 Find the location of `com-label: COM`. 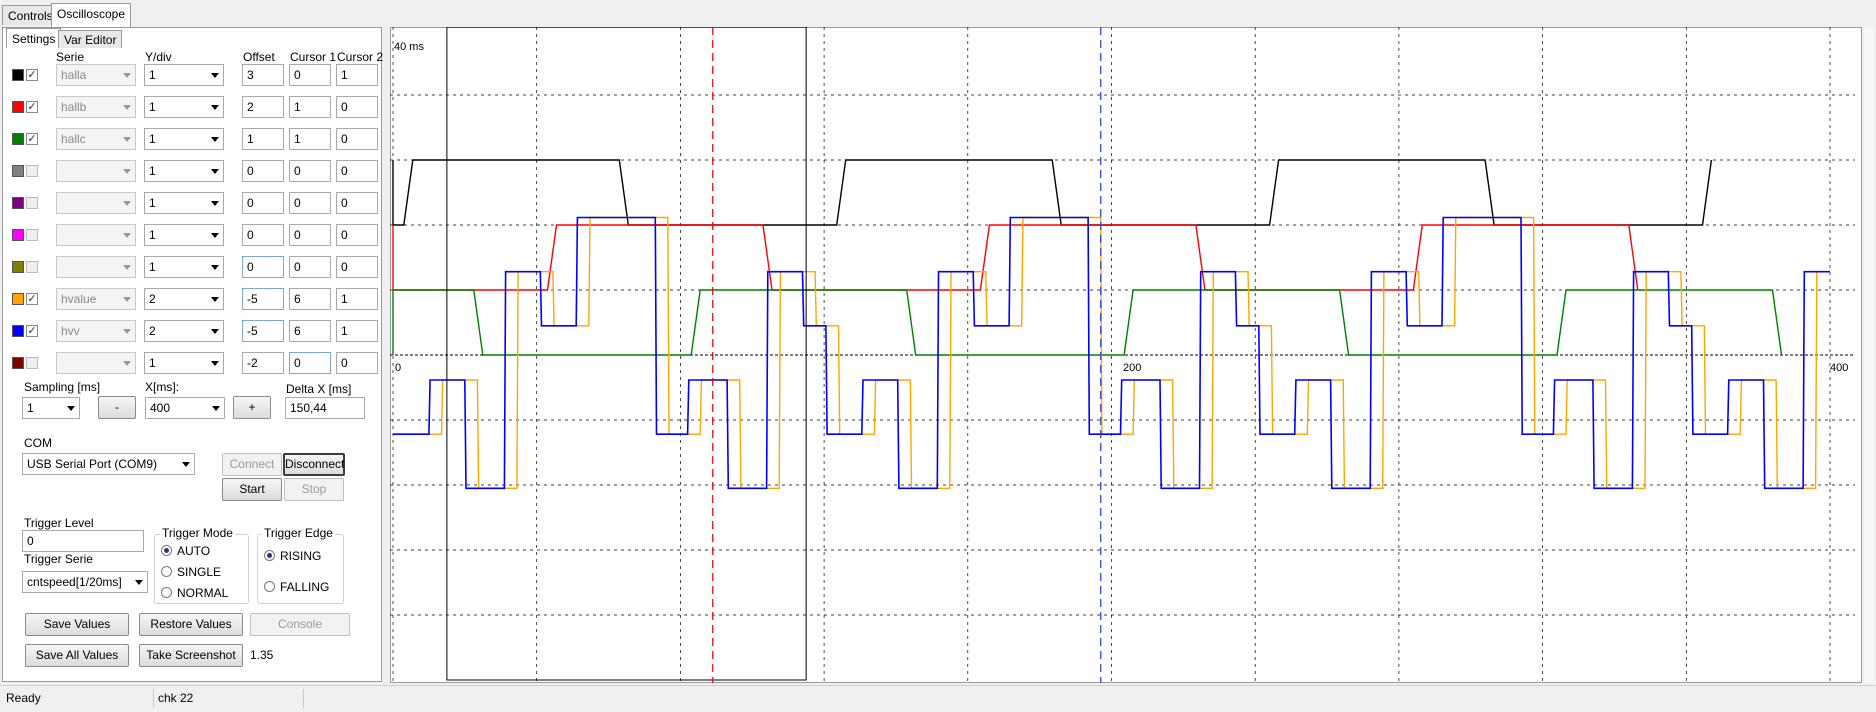

com-label: COM is located at coordinates (38, 443).